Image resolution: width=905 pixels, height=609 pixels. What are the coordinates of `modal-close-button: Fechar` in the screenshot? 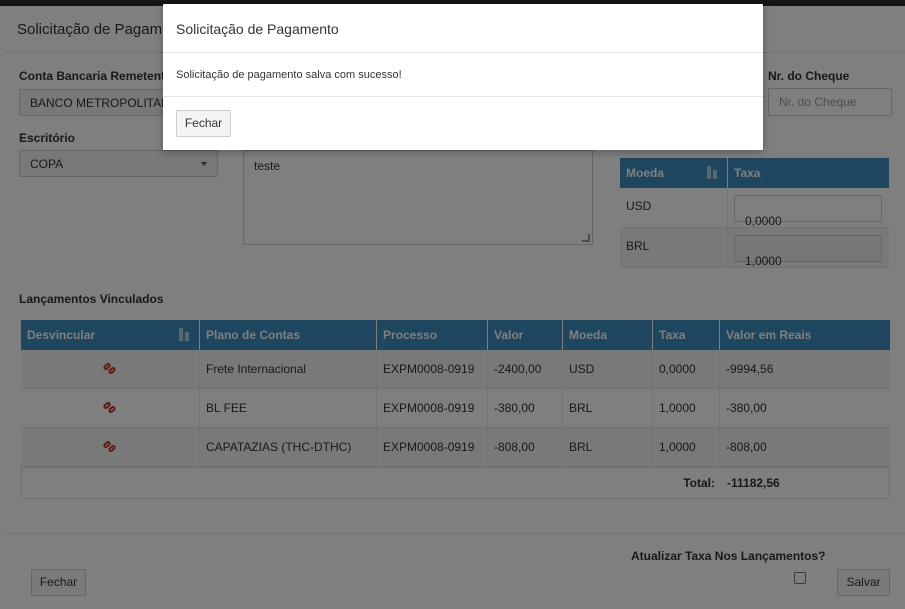 It's located at (203, 123).